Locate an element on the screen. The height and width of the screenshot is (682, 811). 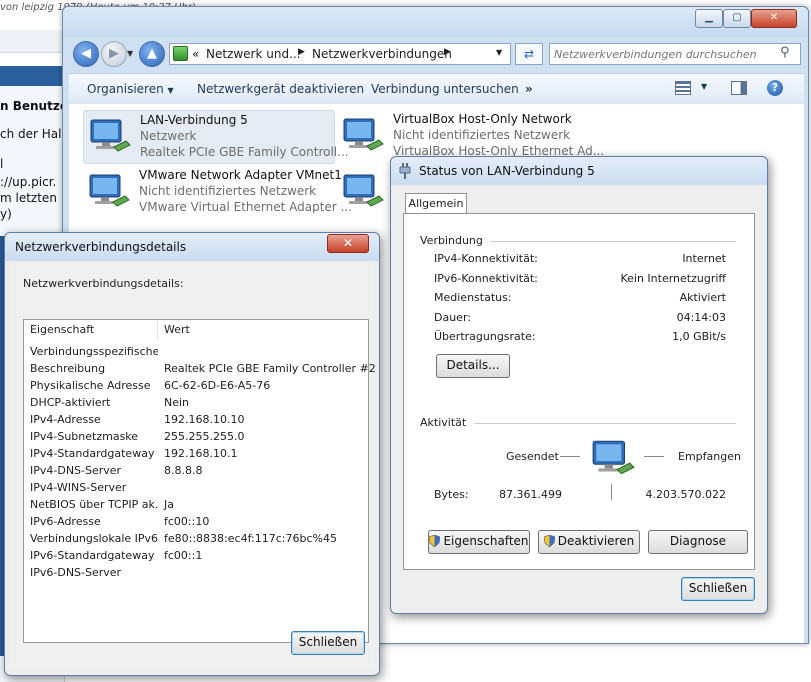
bytes-divider is located at coordinates (611, 492).